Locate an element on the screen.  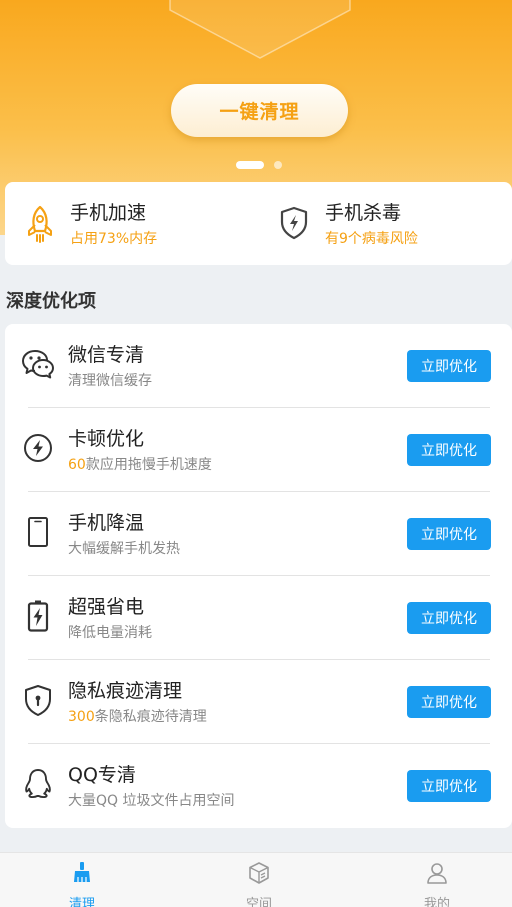
tab-clean: 清理 is located at coordinates (82, 880).